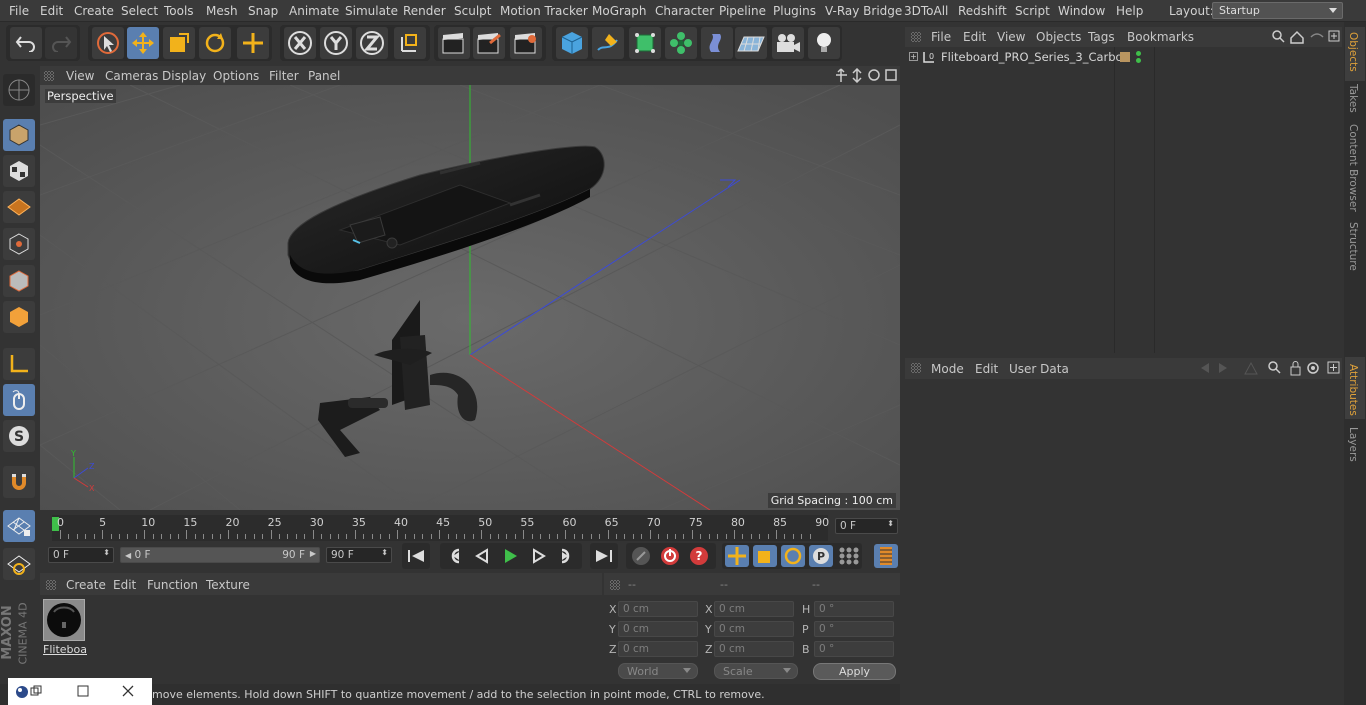 This screenshot has width=1366, height=705. Describe the element at coordinates (641, 556) in the screenshot. I see `record-keys-icon` at that location.